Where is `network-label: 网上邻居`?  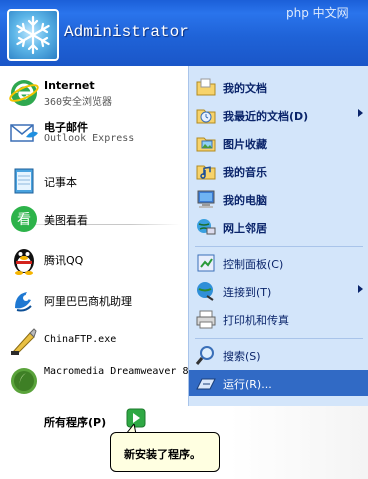
network-label: 网上邻居 is located at coordinates (245, 228).